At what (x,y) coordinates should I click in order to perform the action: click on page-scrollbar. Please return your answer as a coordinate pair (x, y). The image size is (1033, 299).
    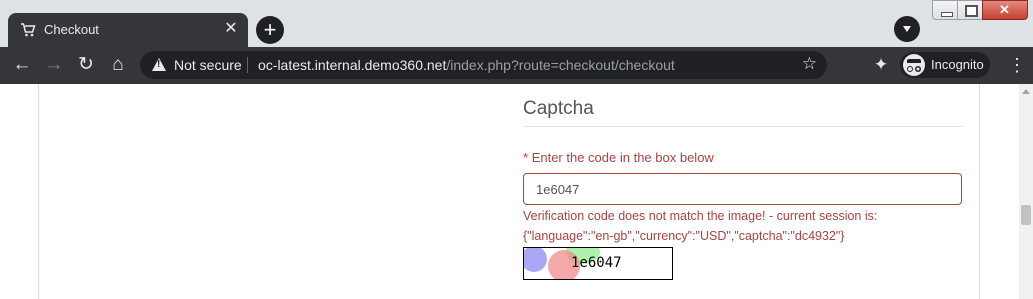
    Looking at the image, I should click on (1026, 191).